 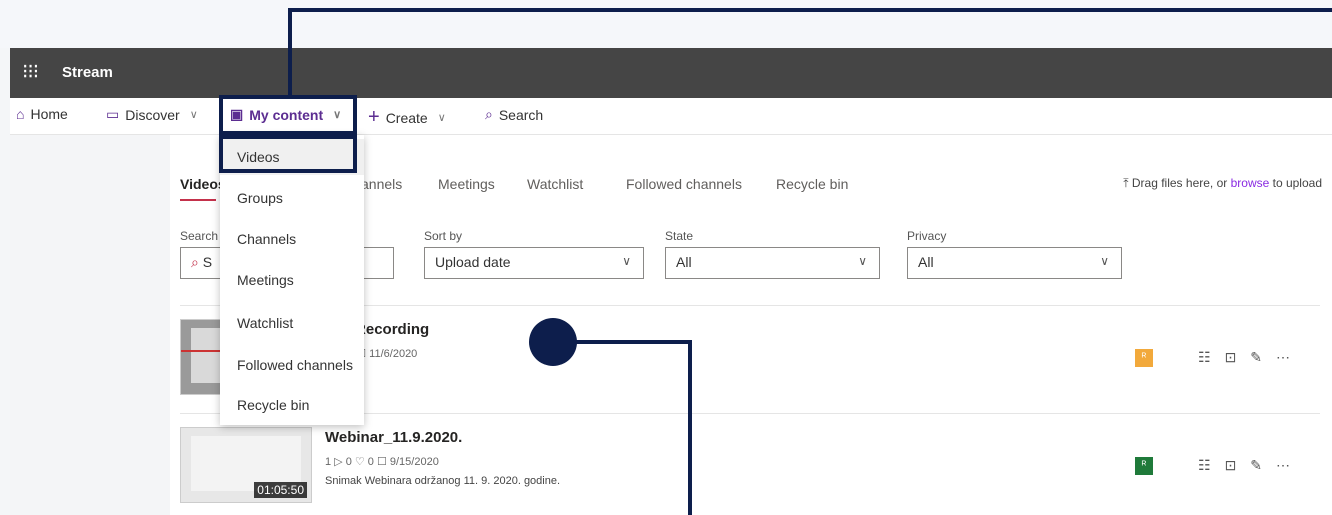 I want to click on plus-icon: +, so click(x=374, y=117).